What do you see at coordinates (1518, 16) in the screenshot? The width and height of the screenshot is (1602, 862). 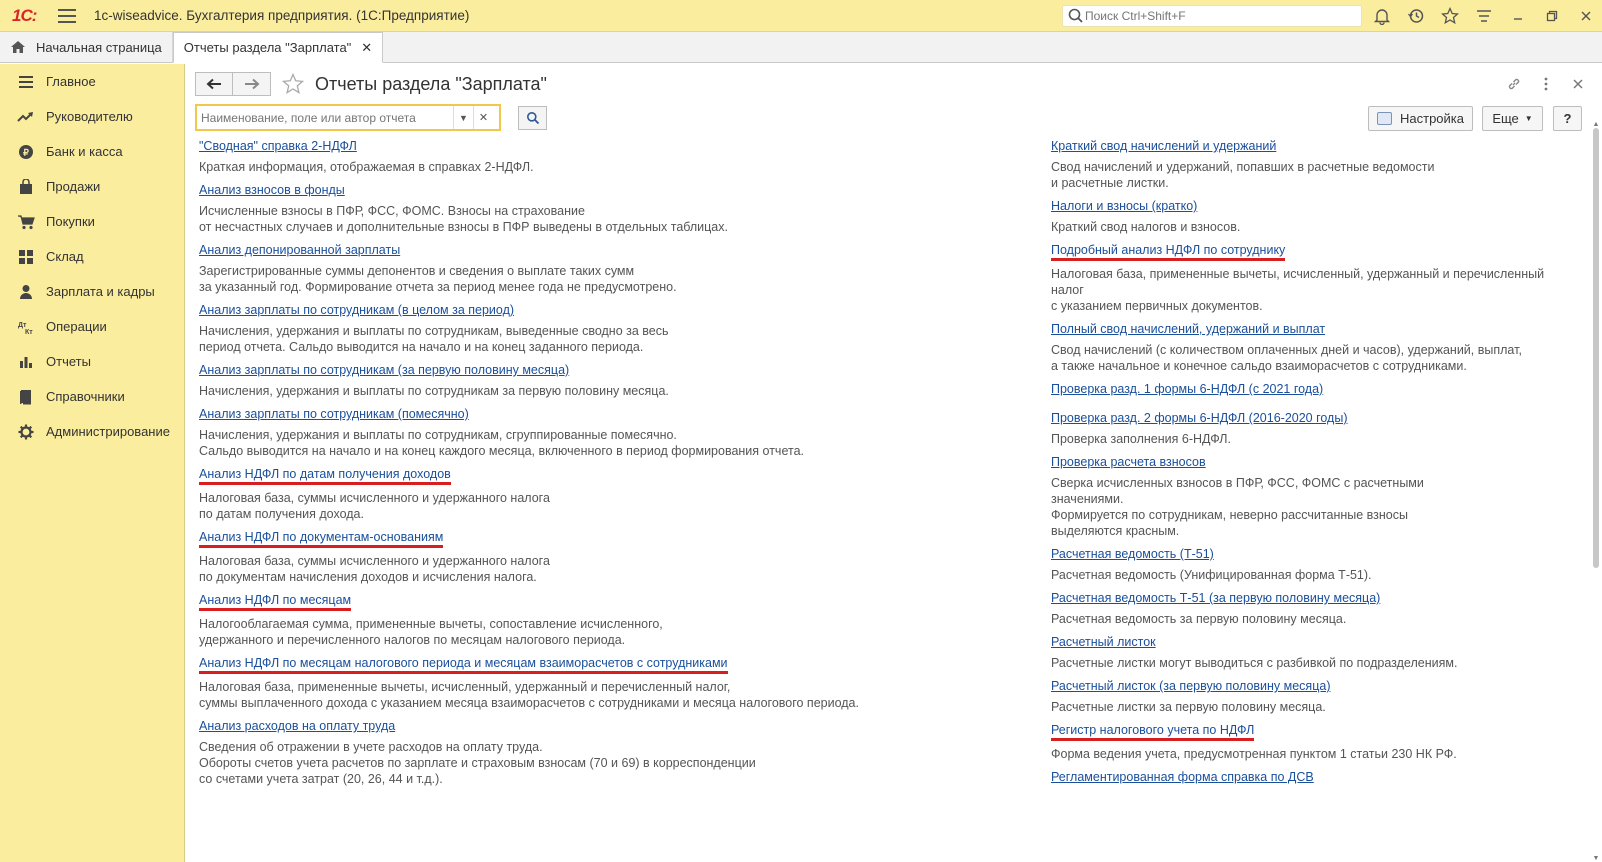 I see `minimize-icon` at bounding box center [1518, 16].